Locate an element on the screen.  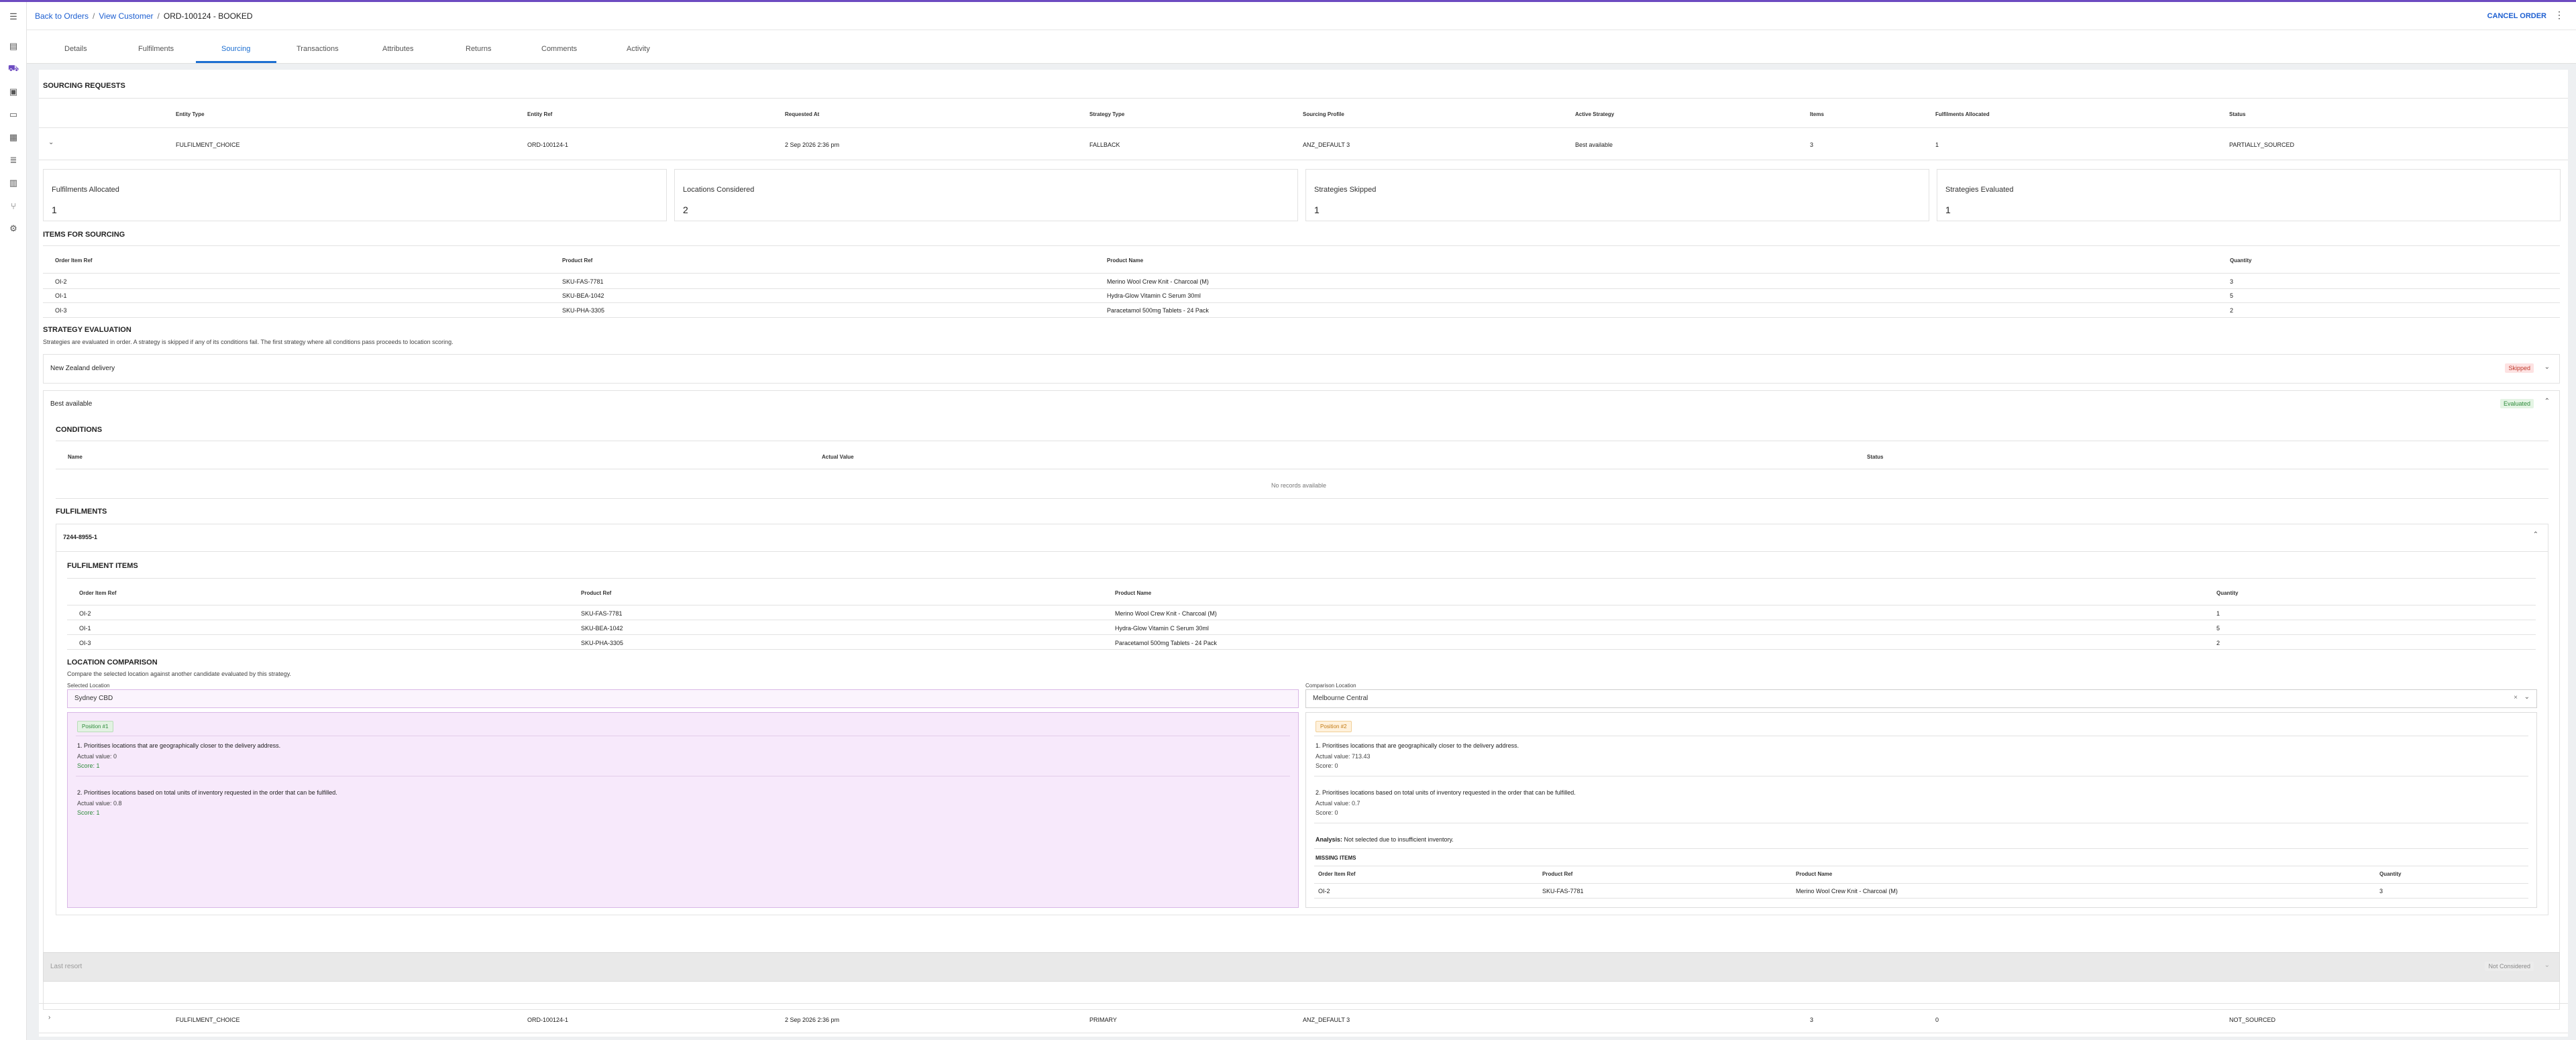
position-badge: Position #1 is located at coordinates (95, 727).